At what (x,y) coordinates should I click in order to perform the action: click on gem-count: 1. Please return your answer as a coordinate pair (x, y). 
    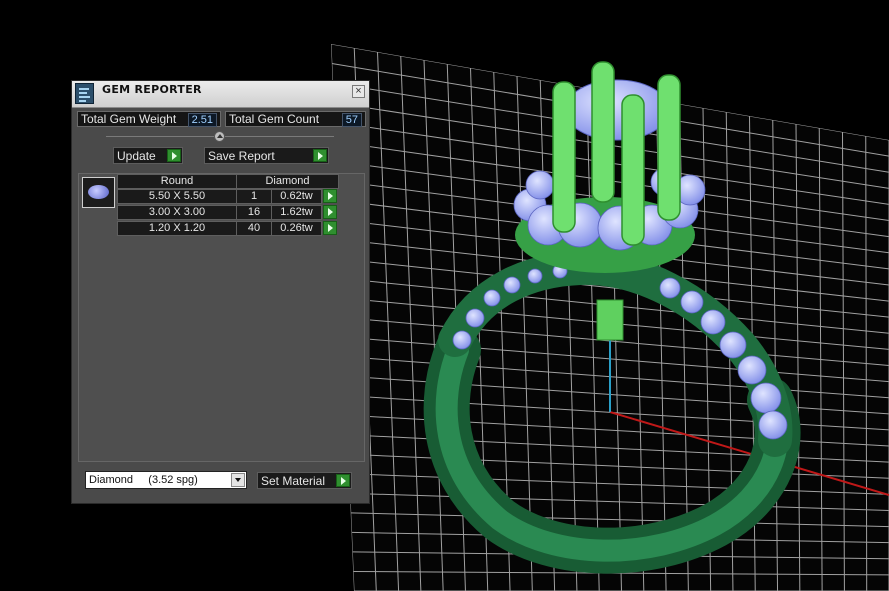
    Looking at the image, I should click on (254, 196).